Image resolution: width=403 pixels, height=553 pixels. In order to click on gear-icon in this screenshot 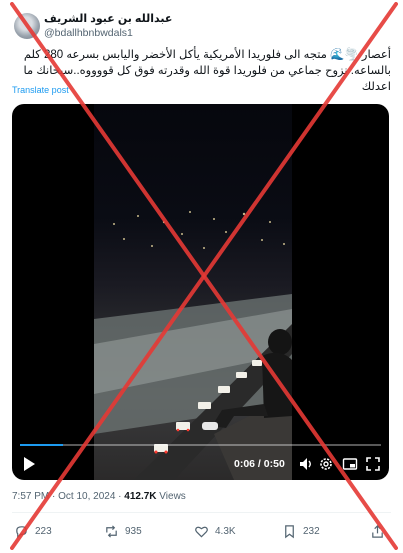, I will do `click(326, 464)`.